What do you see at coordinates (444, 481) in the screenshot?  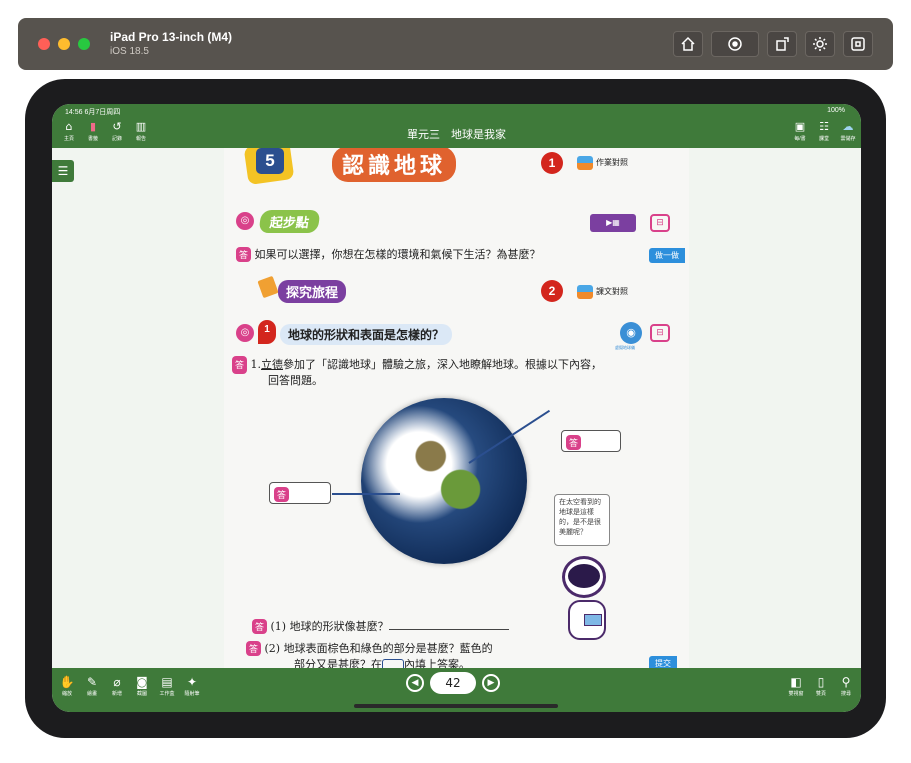 I see `earth-globe-image` at bounding box center [444, 481].